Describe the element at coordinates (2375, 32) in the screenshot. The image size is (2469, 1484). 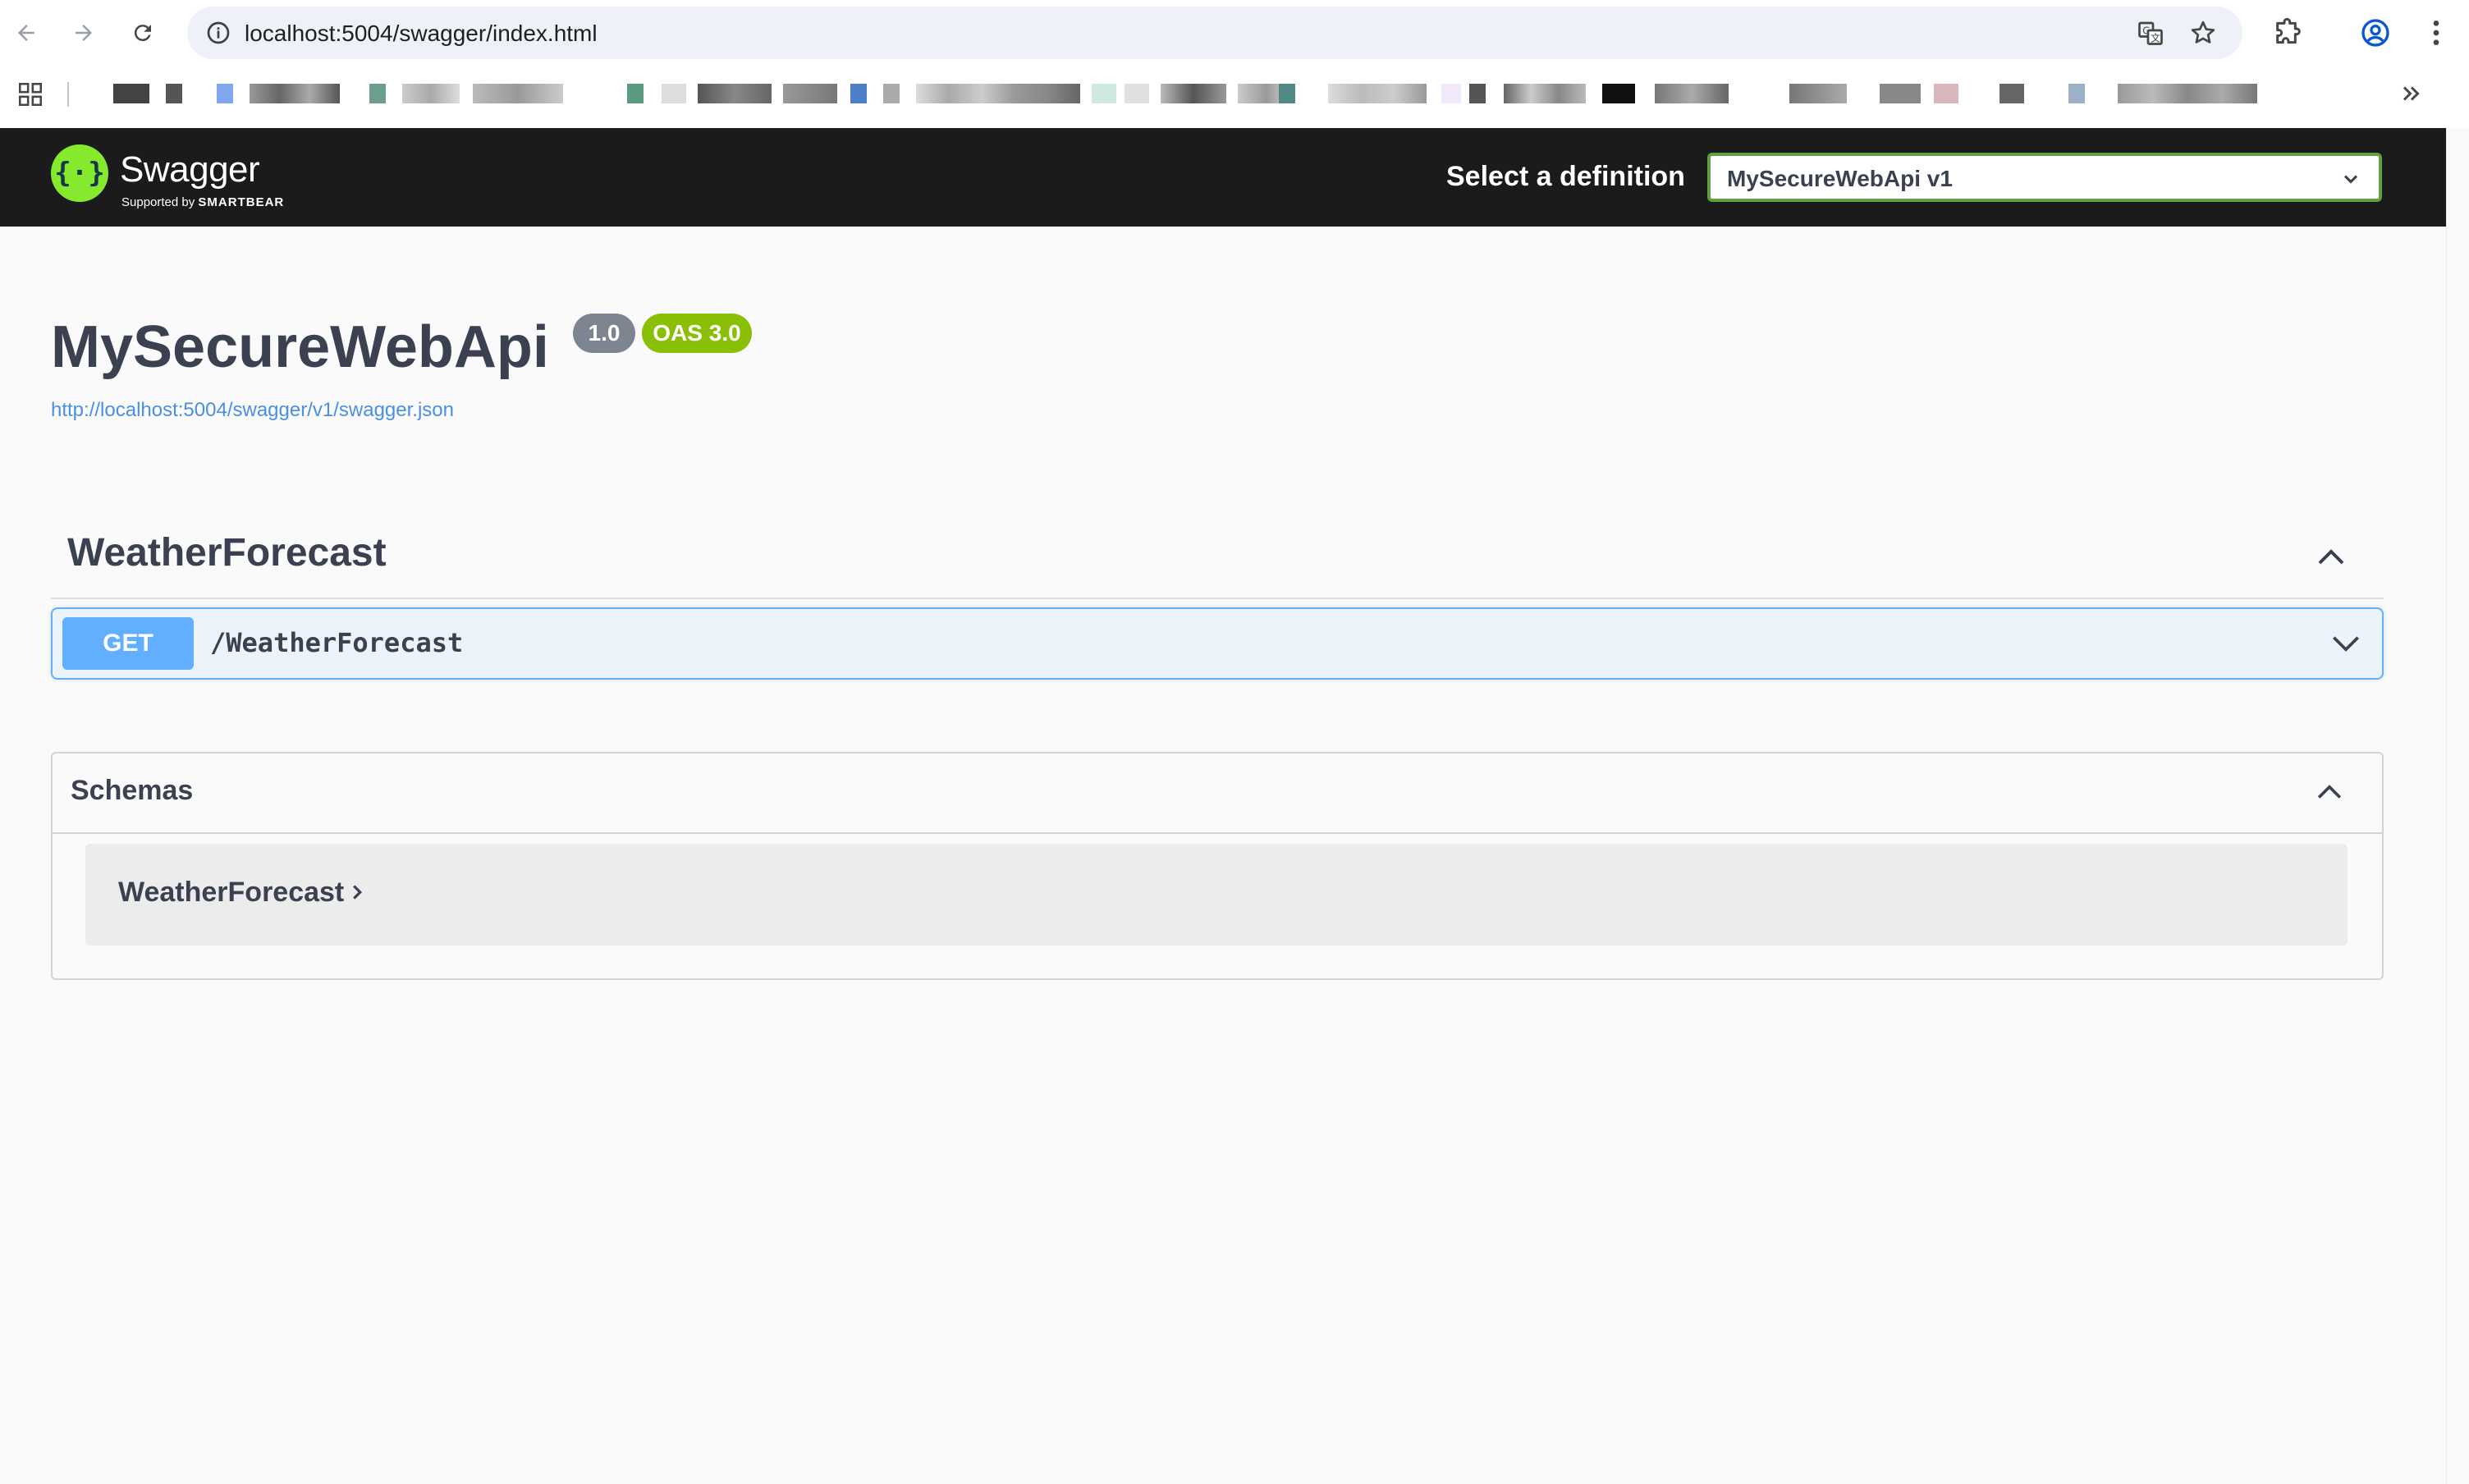
I see `profile-icon` at that location.